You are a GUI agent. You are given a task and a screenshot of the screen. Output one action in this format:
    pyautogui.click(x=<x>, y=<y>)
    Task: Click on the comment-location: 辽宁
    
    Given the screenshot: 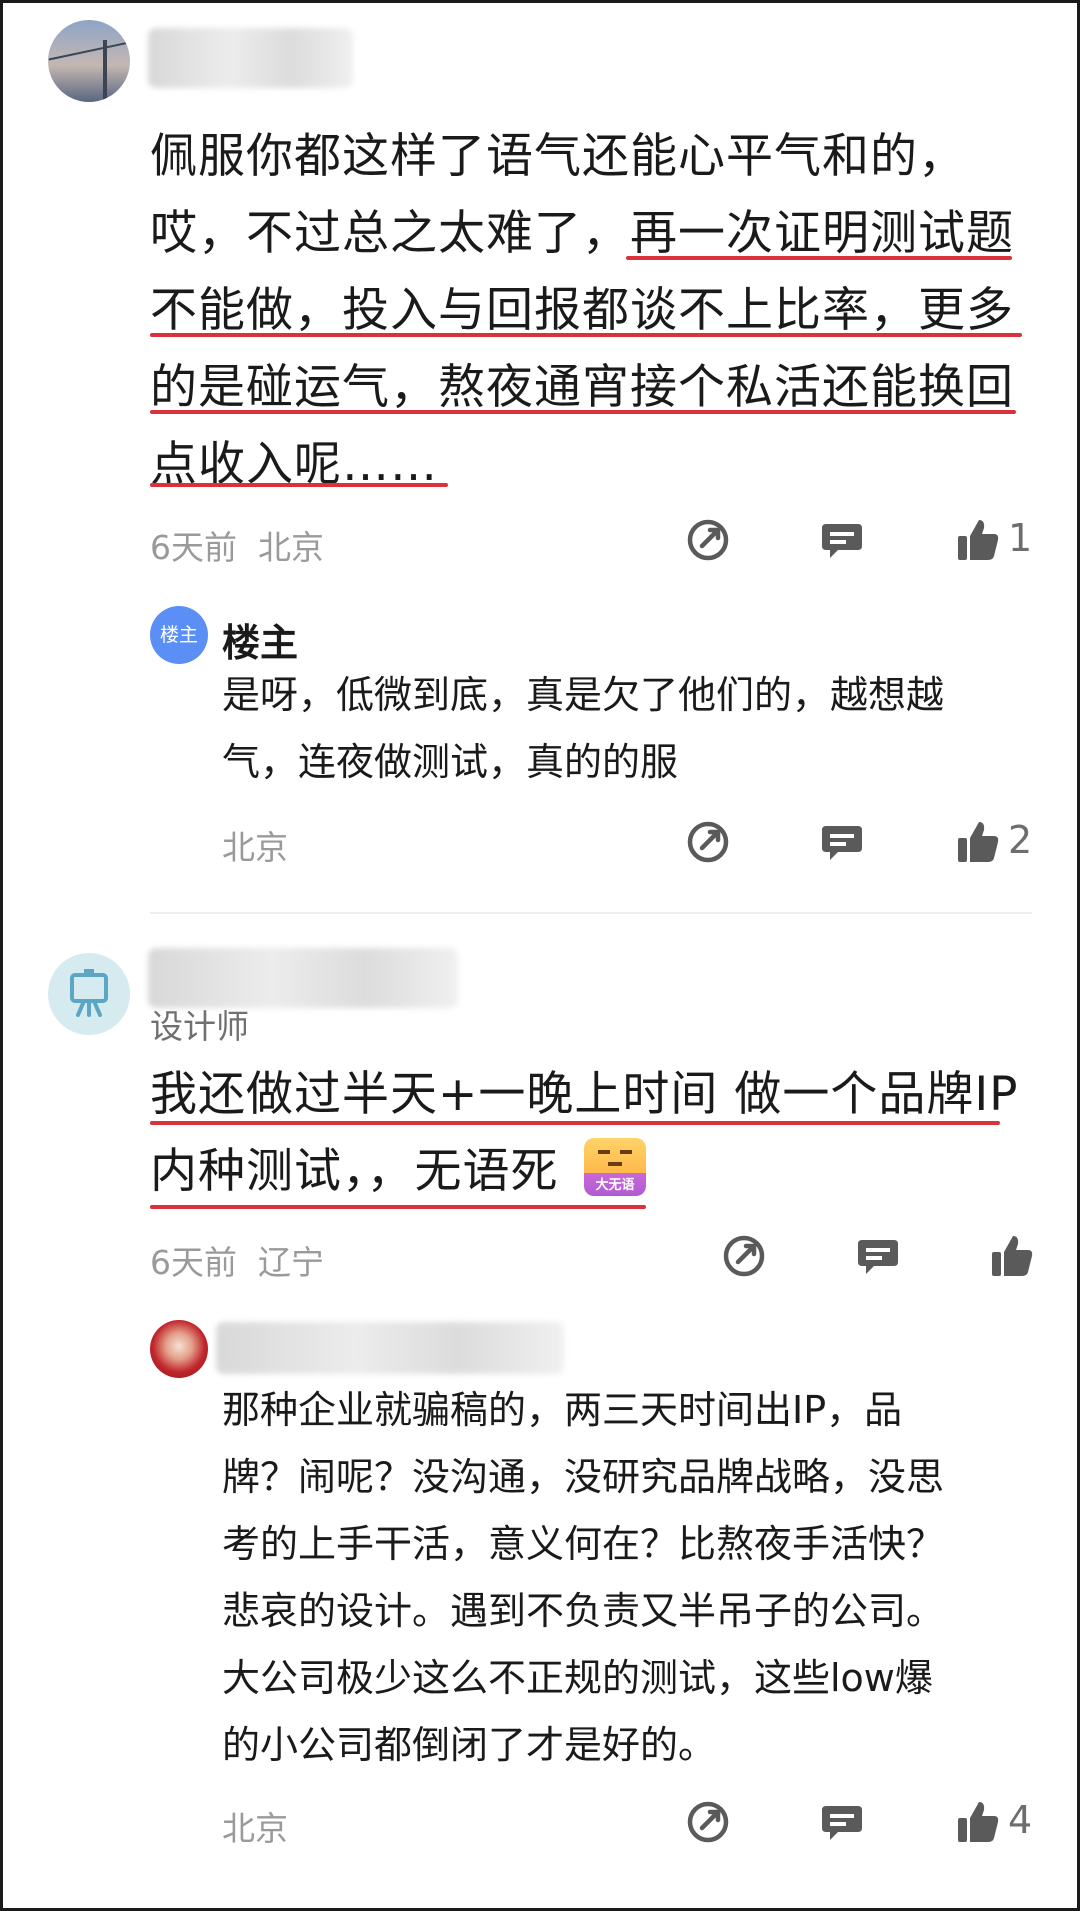 What is the action you would take?
    pyautogui.click(x=291, y=1262)
    